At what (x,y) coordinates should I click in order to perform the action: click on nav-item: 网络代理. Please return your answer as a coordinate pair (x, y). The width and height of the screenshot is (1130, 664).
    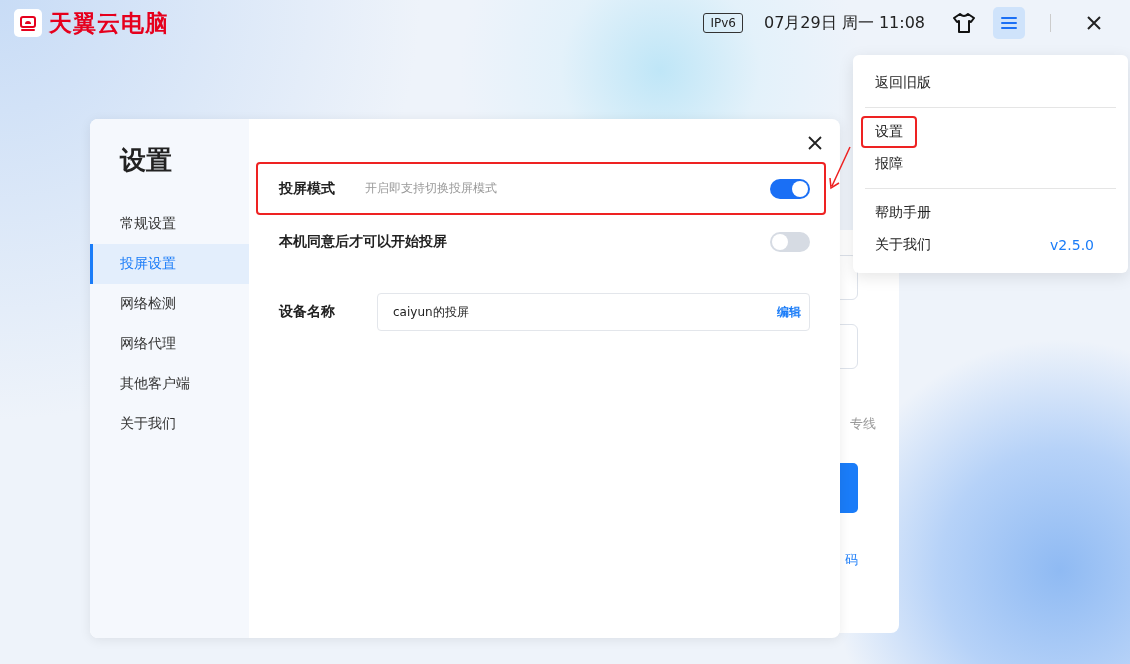
    Looking at the image, I should click on (169, 344).